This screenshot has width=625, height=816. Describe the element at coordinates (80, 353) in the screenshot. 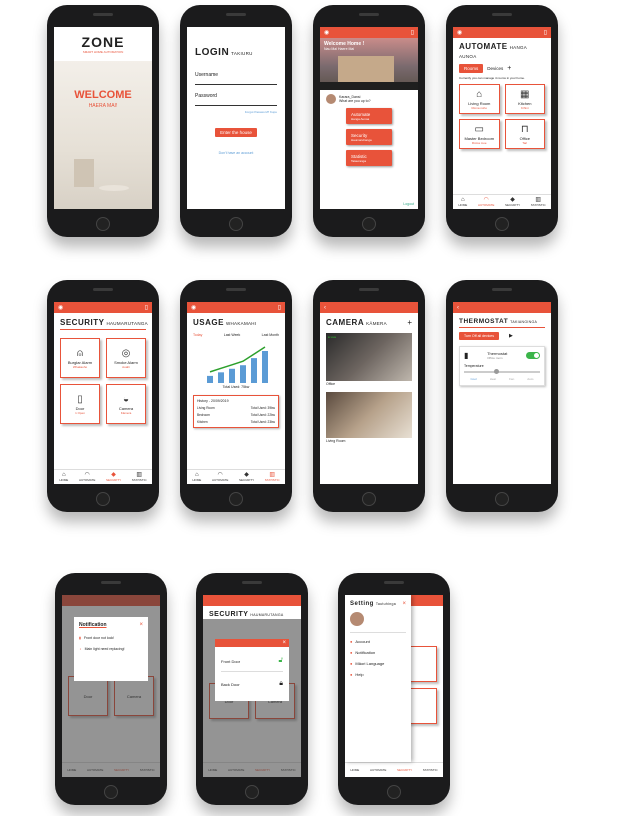

I see `alarm-icon: ⍝` at that location.